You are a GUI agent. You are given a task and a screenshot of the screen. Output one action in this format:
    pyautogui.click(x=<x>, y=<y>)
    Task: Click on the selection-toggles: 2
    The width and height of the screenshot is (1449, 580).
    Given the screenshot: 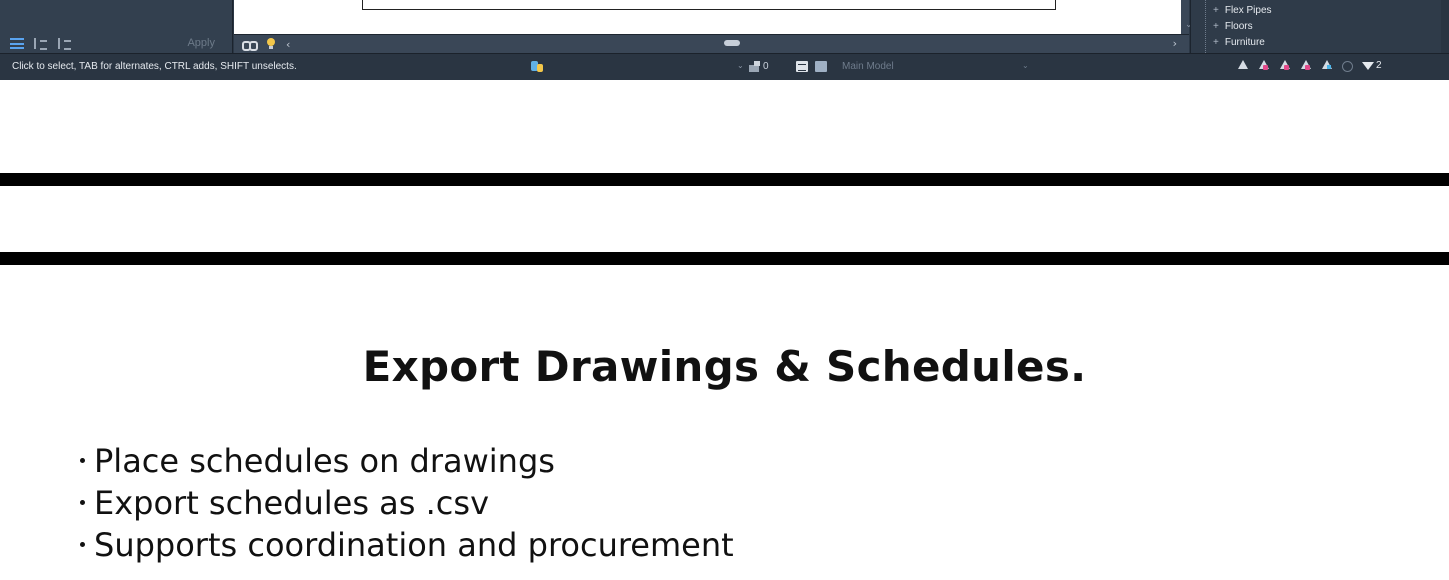 What is the action you would take?
    pyautogui.click(x=1309, y=65)
    